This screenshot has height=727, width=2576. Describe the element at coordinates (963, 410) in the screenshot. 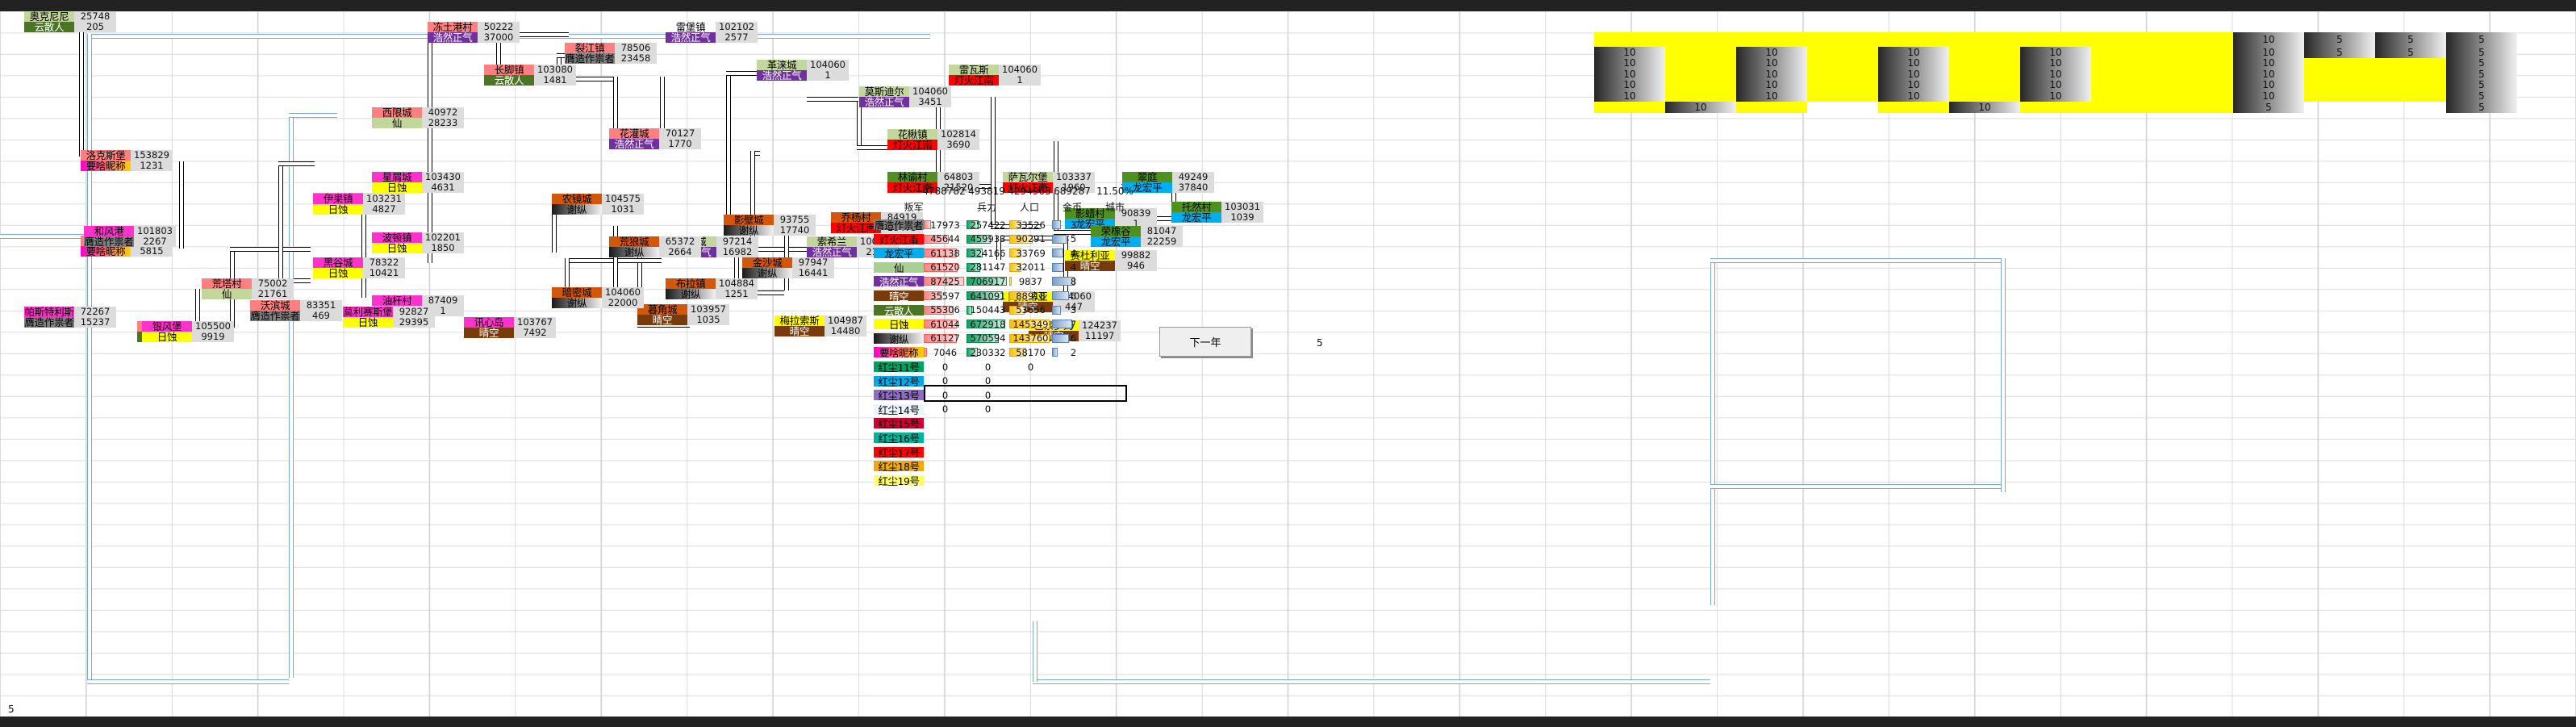

I see `stats-zero-row: 红尘14号 0 0` at that location.